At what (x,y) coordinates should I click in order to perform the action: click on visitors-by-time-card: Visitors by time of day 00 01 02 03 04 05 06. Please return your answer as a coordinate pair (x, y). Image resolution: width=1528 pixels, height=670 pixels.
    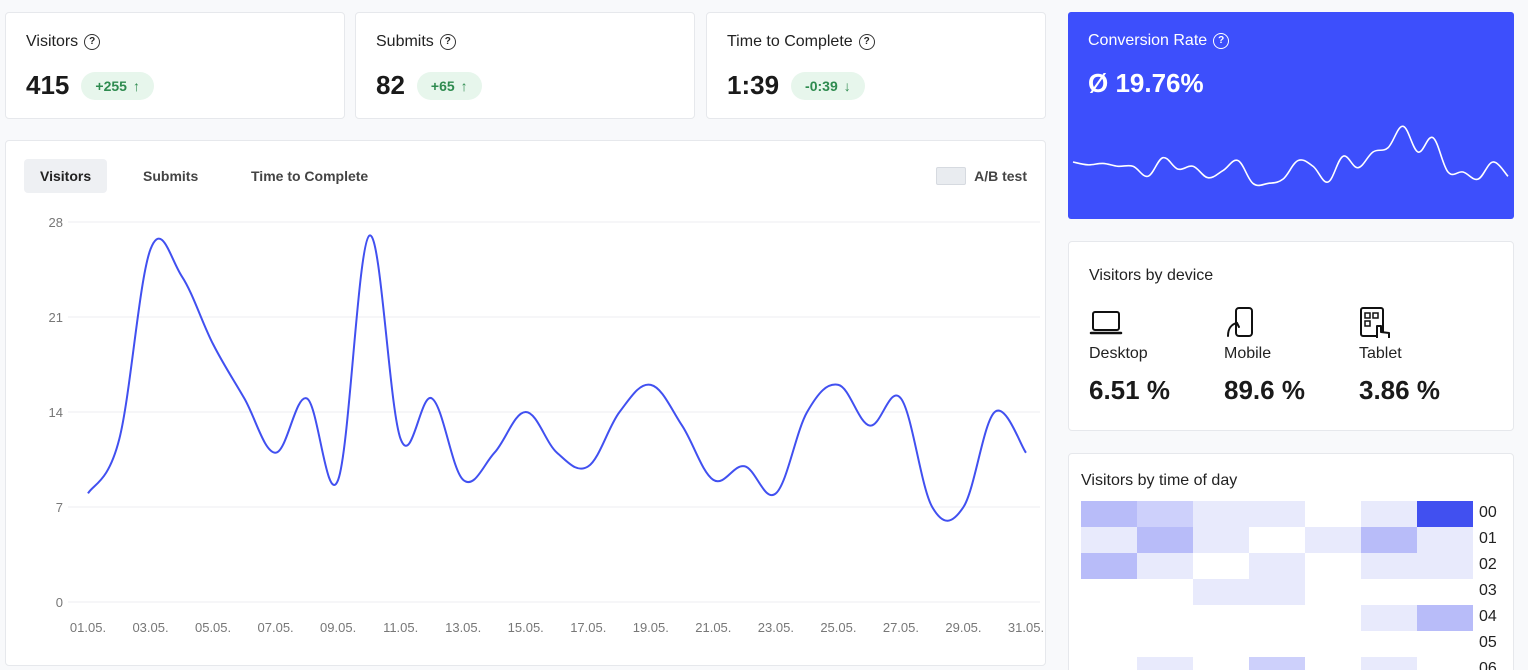
    Looking at the image, I should click on (1291, 561).